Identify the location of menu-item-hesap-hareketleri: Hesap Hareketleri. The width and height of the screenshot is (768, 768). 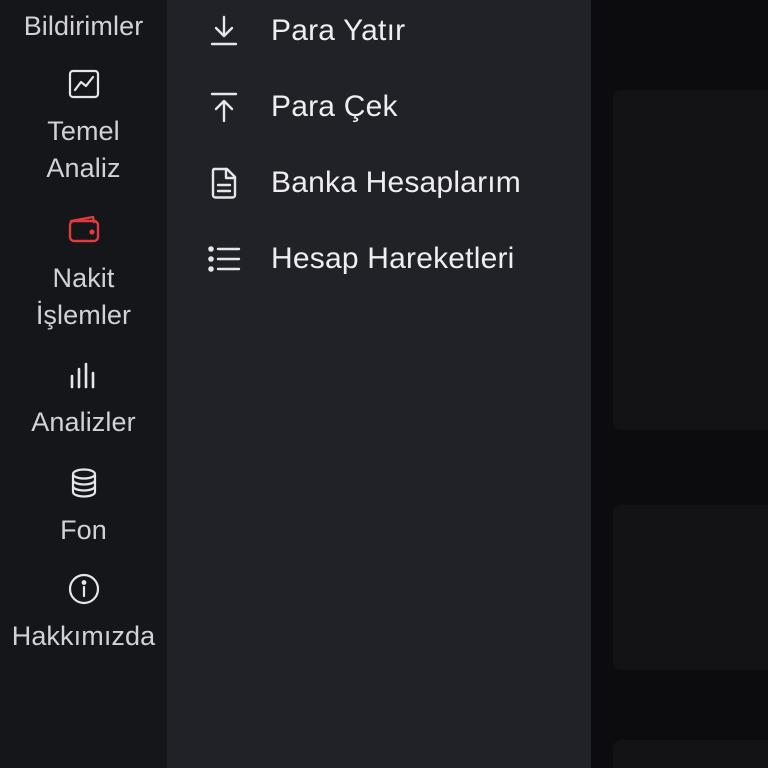
(379, 259).